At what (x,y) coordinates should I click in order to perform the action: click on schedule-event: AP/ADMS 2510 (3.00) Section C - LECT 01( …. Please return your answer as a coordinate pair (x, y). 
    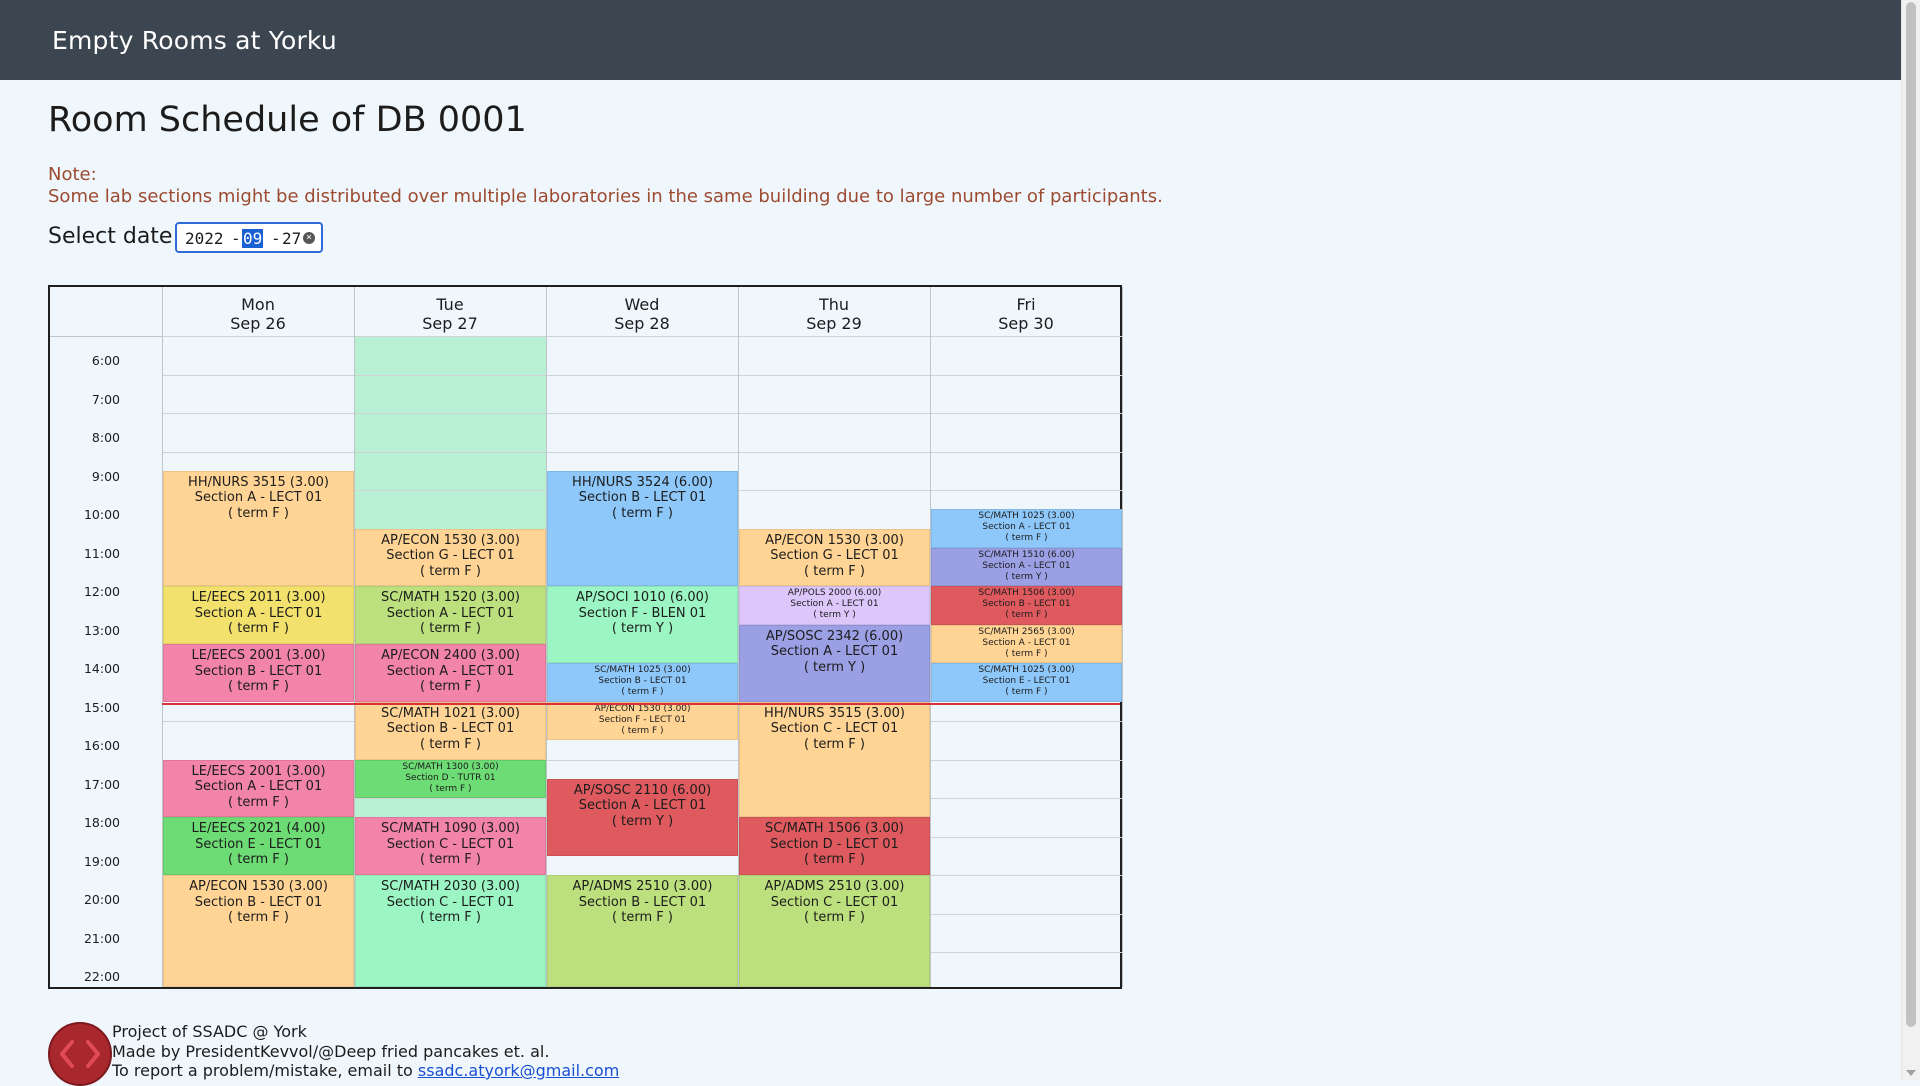
    Looking at the image, I should click on (834, 931).